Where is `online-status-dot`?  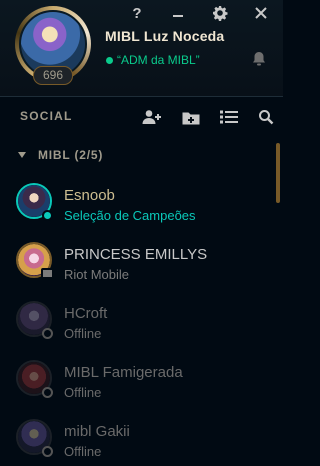
online-status-dot is located at coordinates (109, 60).